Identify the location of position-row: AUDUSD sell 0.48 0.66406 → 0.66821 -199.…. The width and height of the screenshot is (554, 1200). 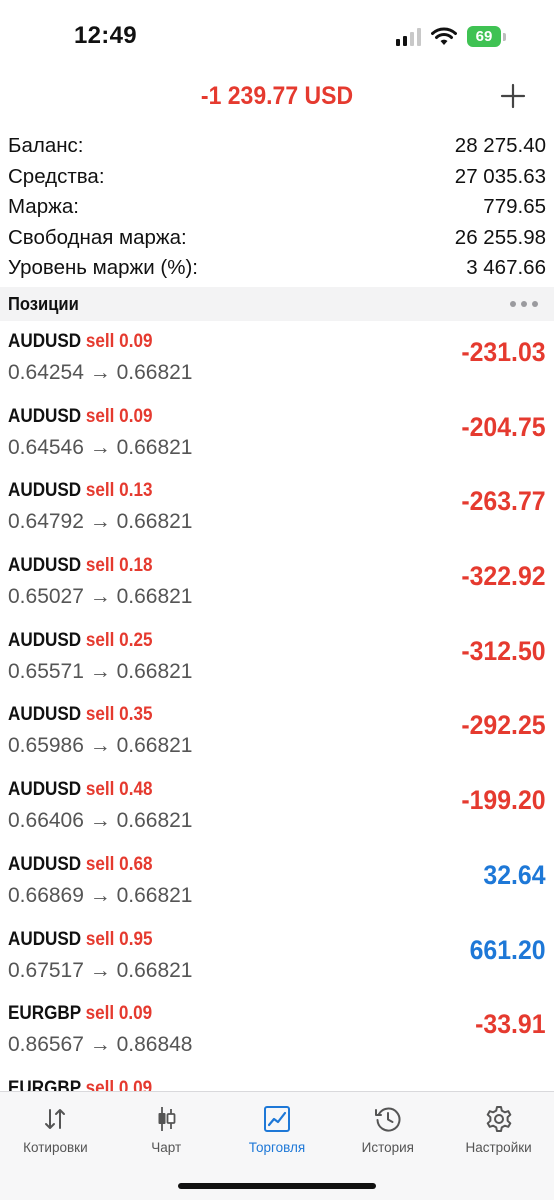
(277, 806).